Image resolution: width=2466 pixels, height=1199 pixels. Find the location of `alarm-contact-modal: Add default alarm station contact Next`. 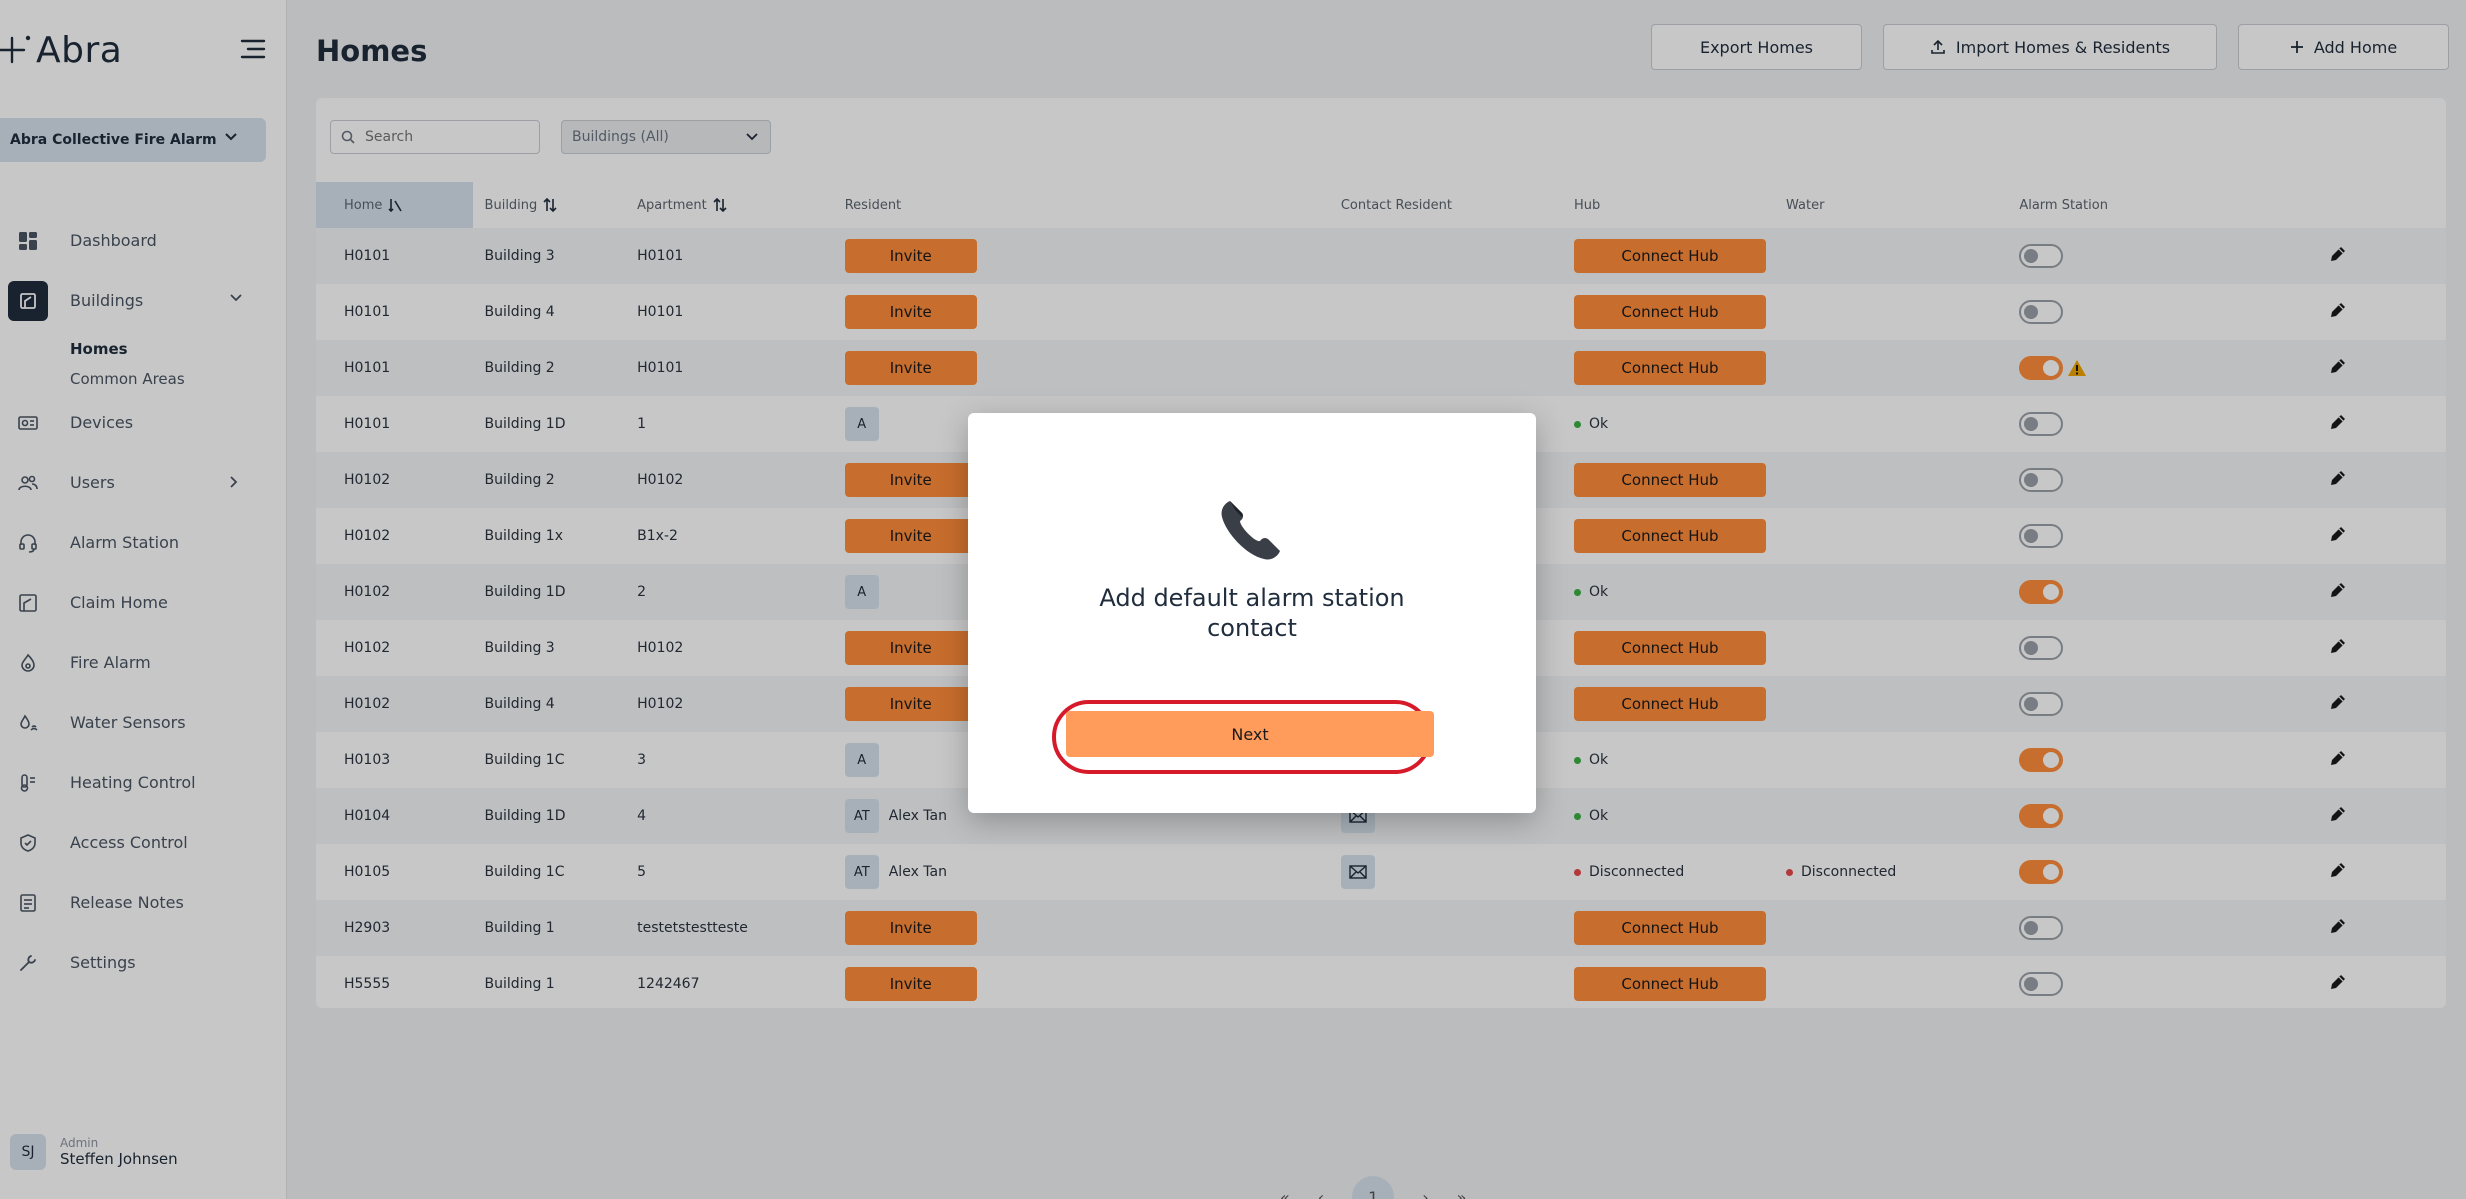

alarm-contact-modal: Add default alarm station contact Next is located at coordinates (1252, 613).